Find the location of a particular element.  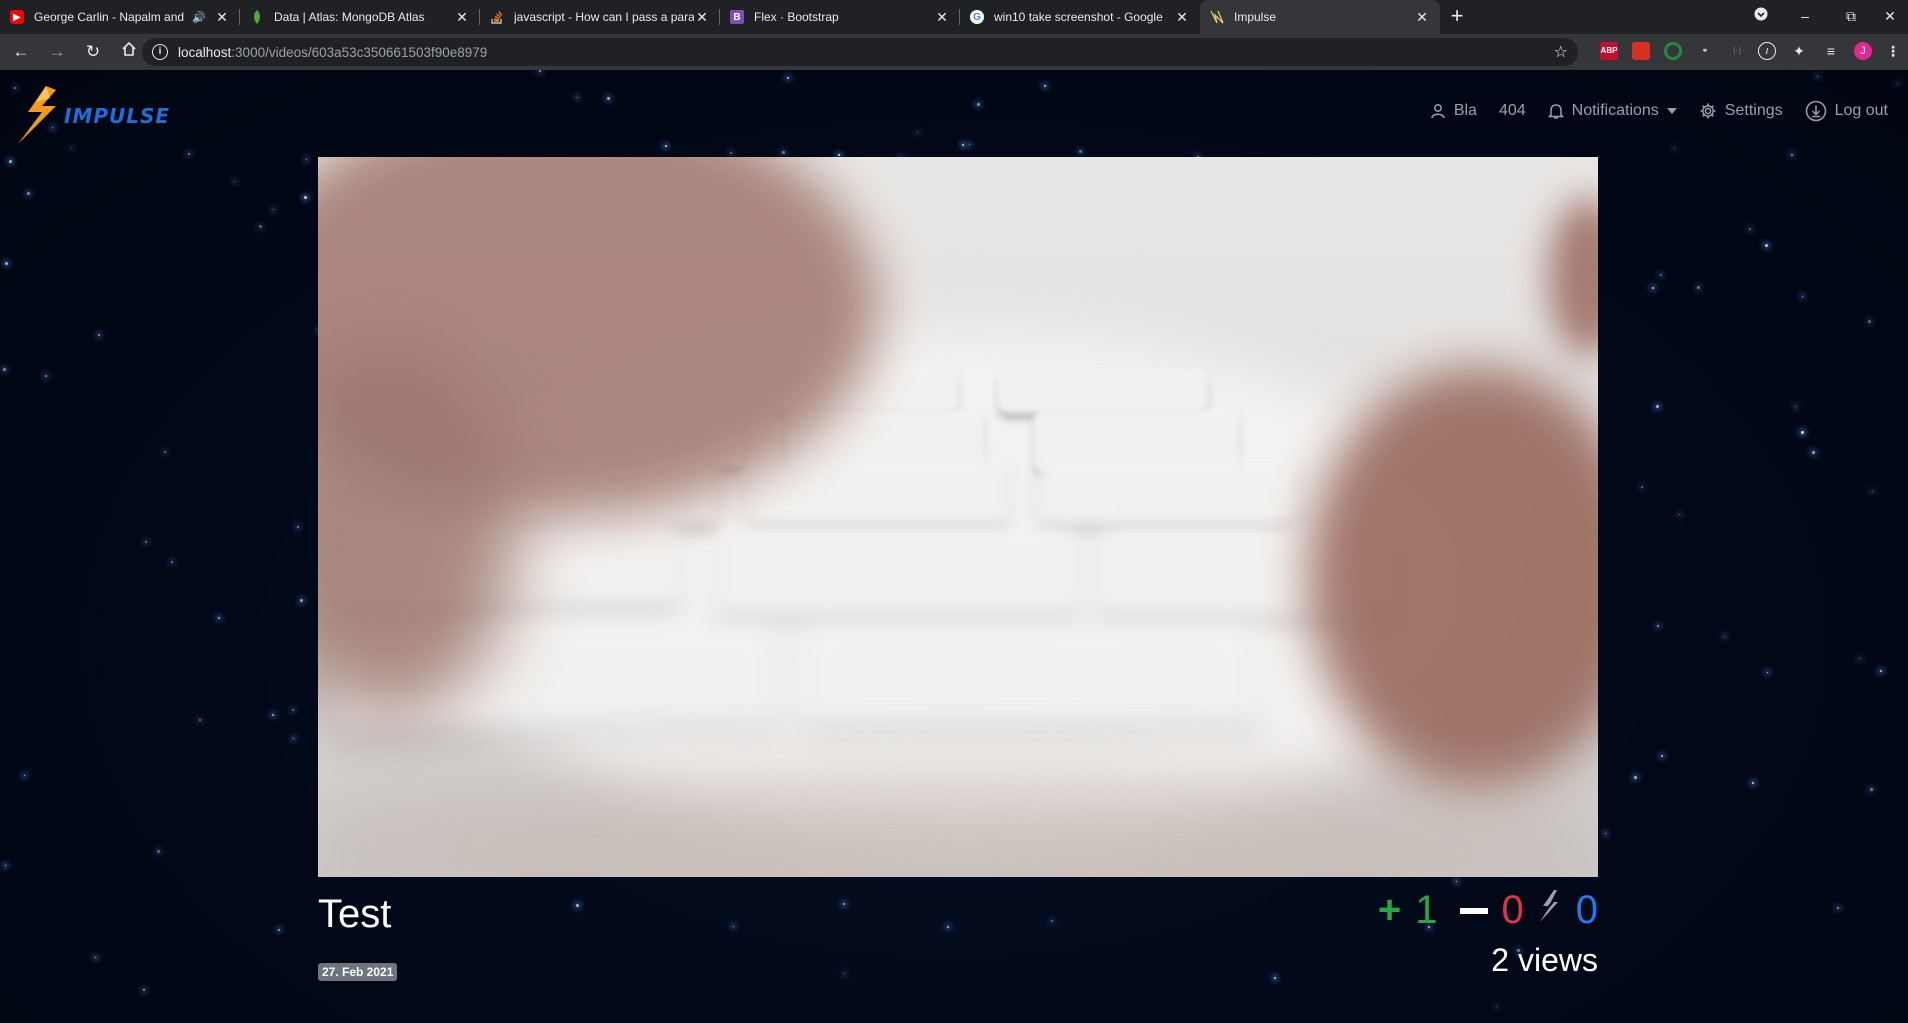

gear-icon is located at coordinates (1708, 111).